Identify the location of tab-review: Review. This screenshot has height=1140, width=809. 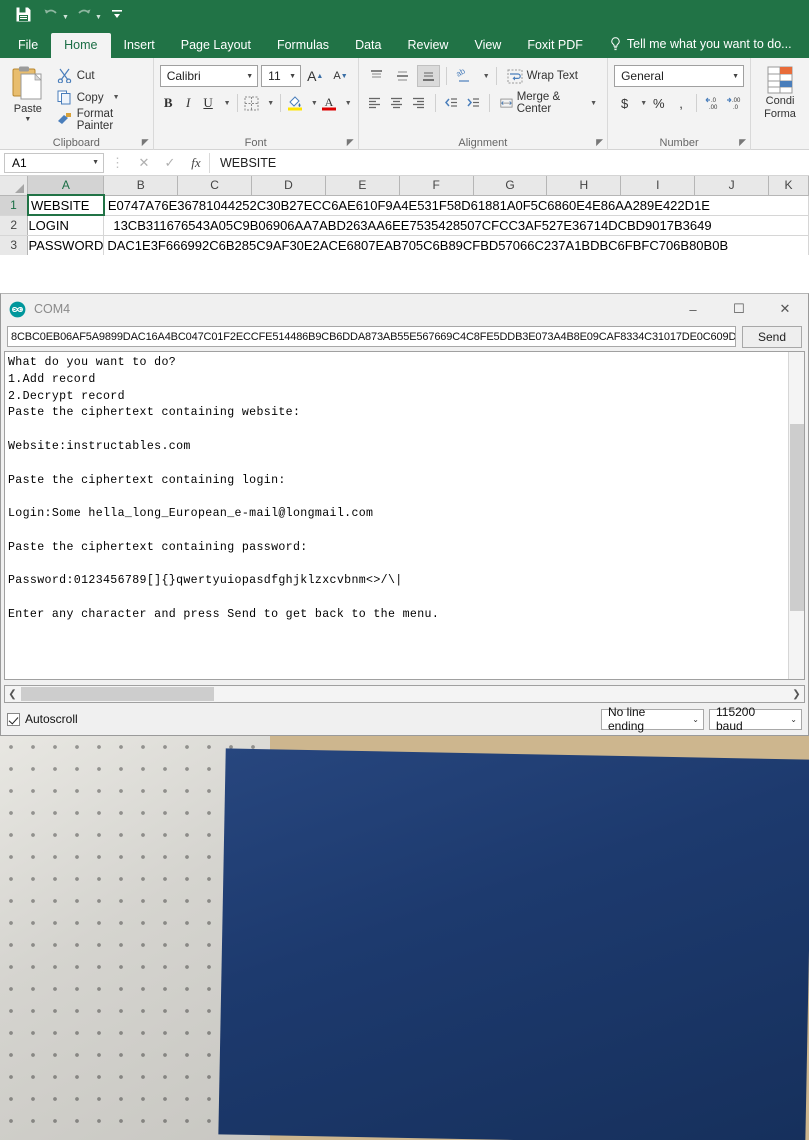
(427, 46).